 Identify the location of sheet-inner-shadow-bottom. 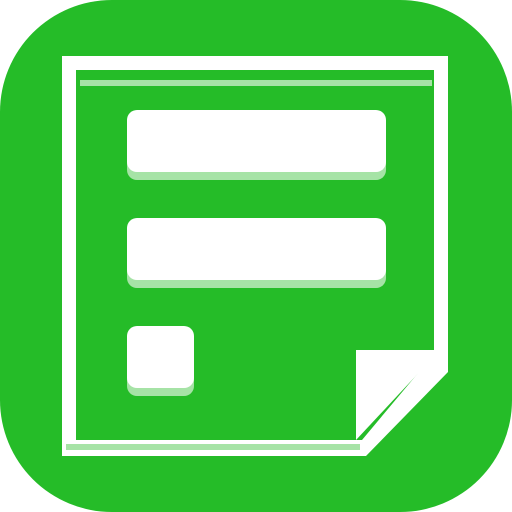
(213, 447).